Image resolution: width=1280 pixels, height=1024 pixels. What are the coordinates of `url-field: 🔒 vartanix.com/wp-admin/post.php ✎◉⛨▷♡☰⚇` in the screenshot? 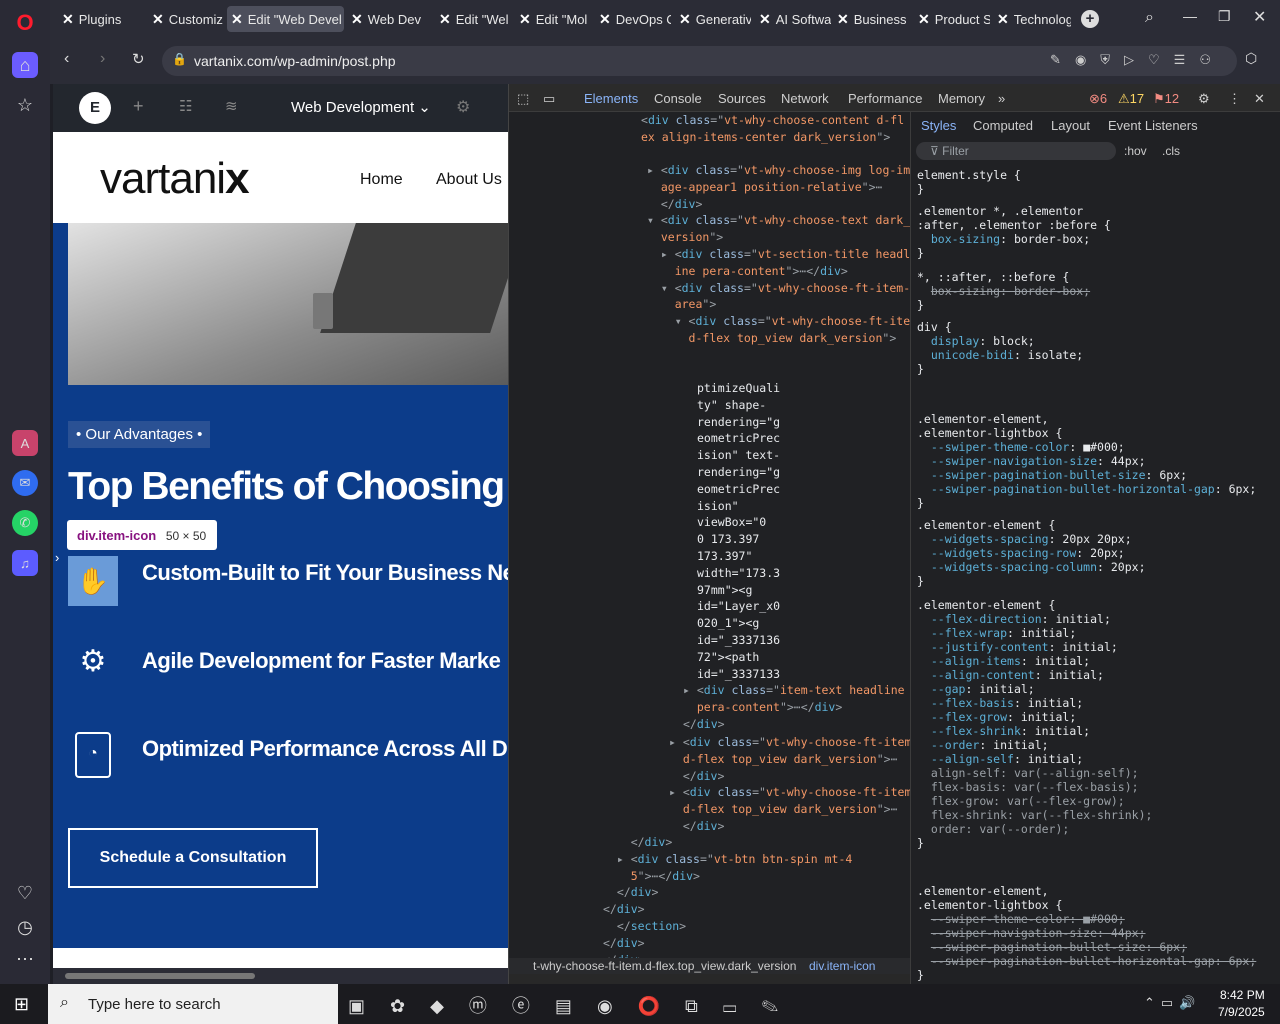 It's located at (699, 61).